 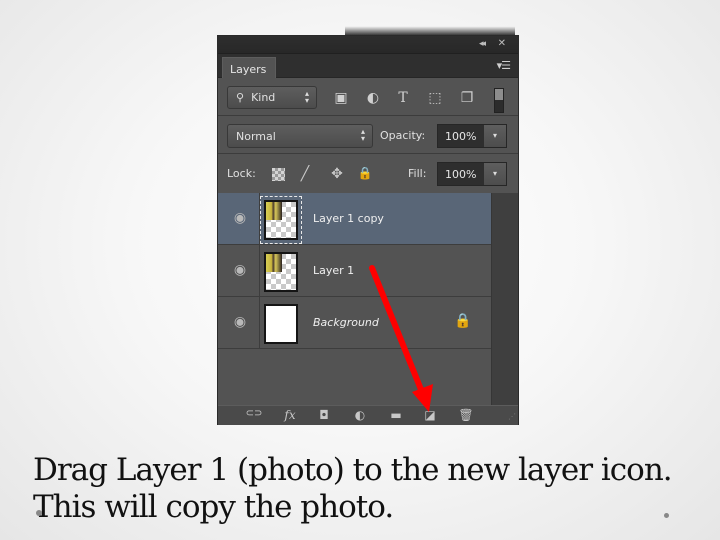 What do you see at coordinates (422, 398) in the screenshot?
I see `arrow-head` at bounding box center [422, 398].